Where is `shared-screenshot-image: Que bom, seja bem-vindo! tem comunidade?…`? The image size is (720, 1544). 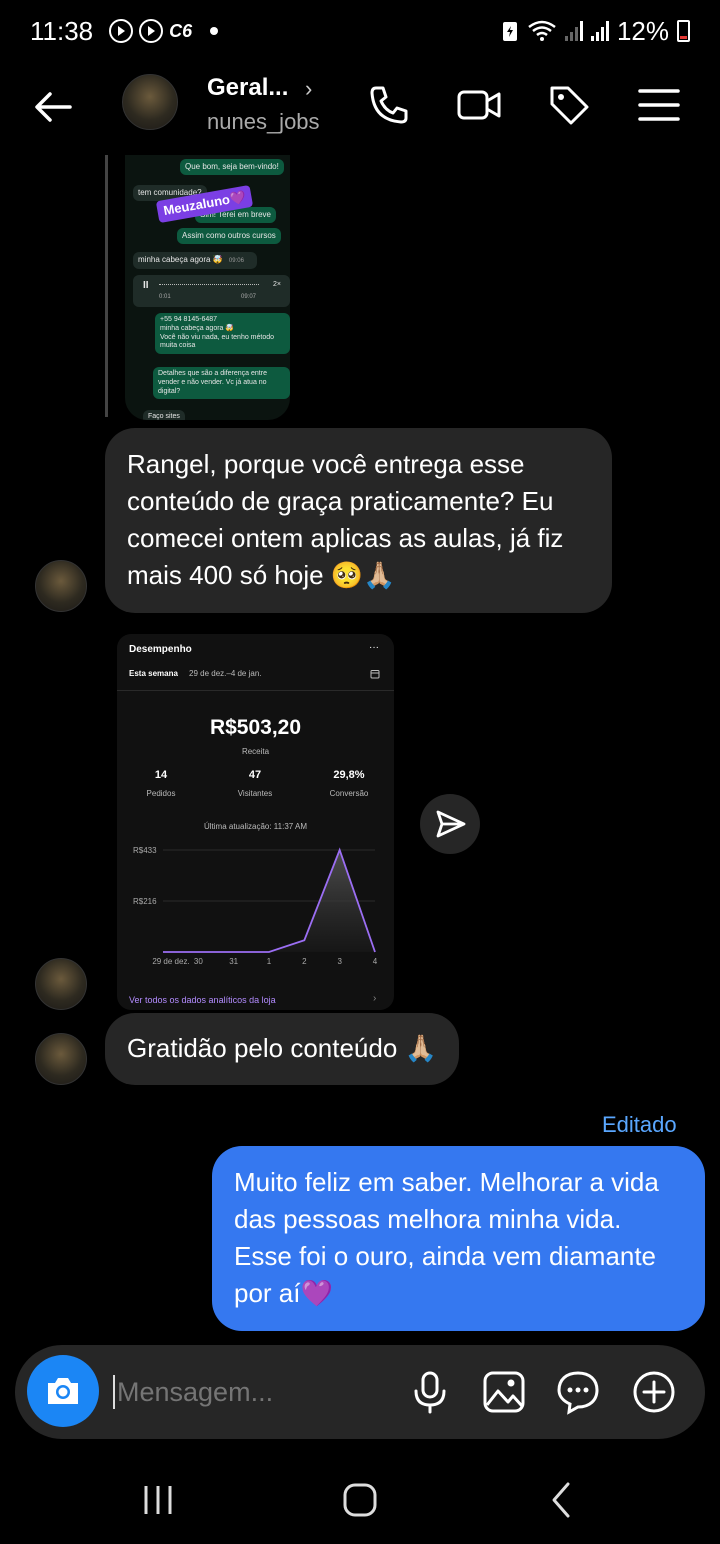 shared-screenshot-image: Que bom, seja bem-vindo! tem comunidade?… is located at coordinates (207, 287).